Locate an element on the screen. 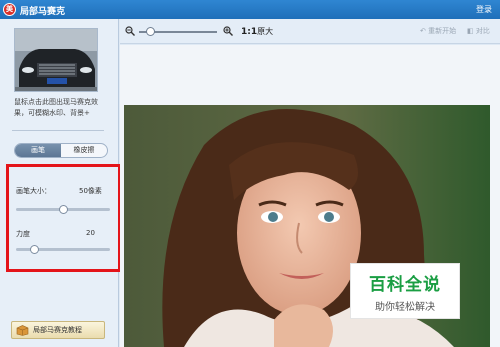  box-icon is located at coordinates (22, 330).